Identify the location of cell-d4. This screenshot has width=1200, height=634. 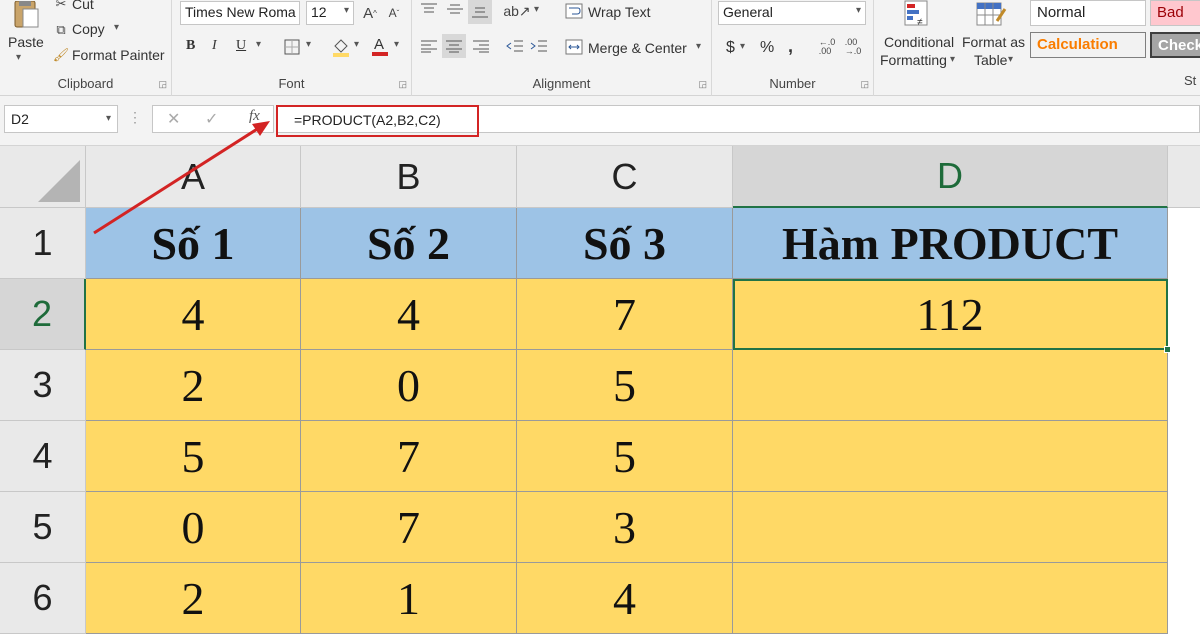
(950, 456).